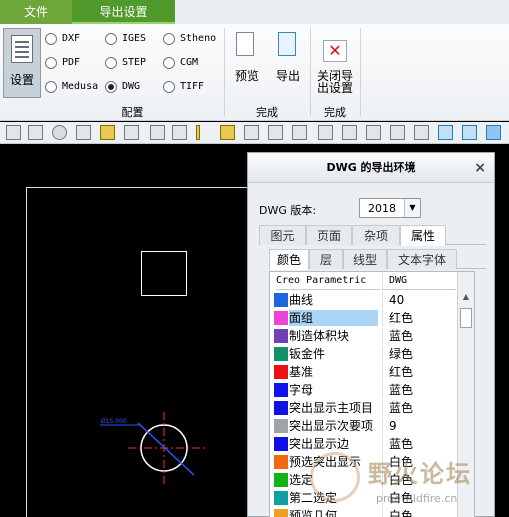 The image size is (509, 517). What do you see at coordinates (397, 132) in the screenshot?
I see `surface-icon` at bounding box center [397, 132].